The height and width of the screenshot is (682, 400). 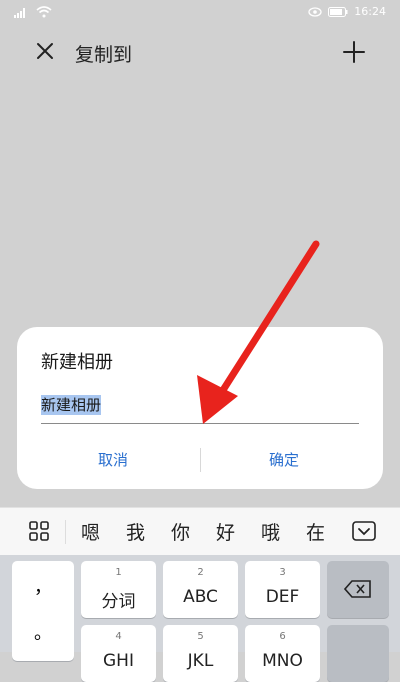 What do you see at coordinates (118, 589) in the screenshot?
I see `key-1: 1 分词` at bounding box center [118, 589].